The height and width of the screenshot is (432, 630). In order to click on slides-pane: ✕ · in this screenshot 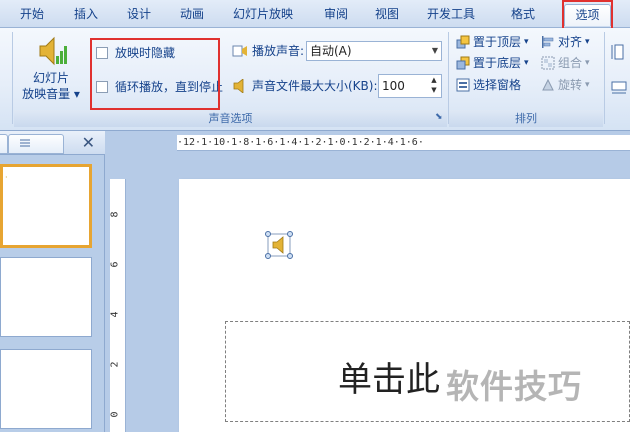, I will do `click(52, 281)`.